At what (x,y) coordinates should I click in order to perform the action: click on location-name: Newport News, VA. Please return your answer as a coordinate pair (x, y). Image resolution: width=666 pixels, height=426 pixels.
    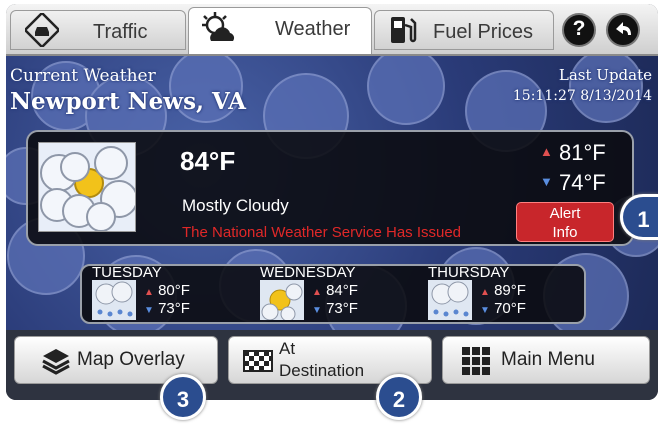
    Looking at the image, I should click on (128, 101).